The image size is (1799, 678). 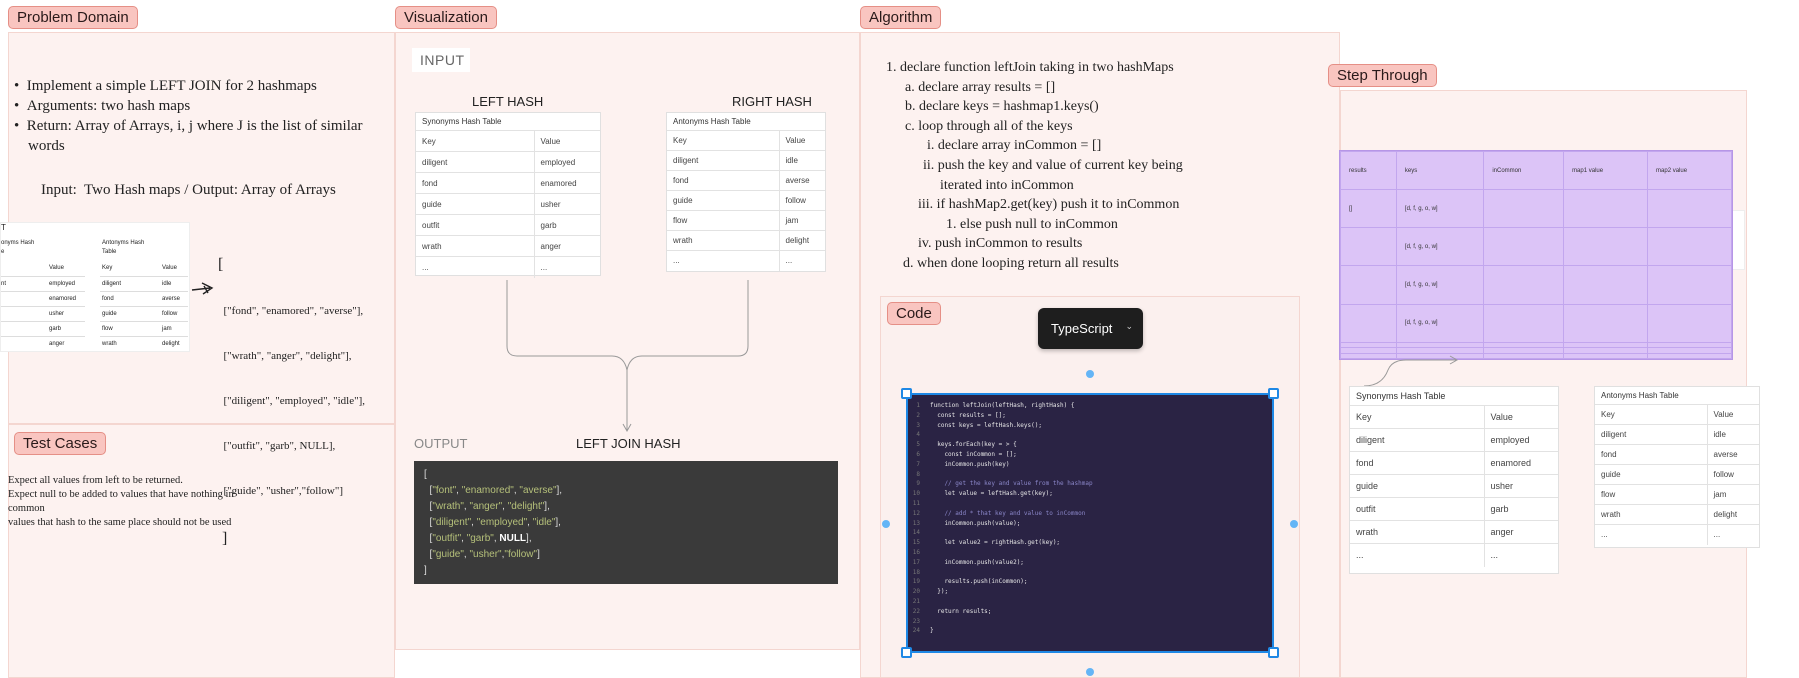 I want to click on code-text: let value = leftHash.get(key);, so click(x=991, y=494).